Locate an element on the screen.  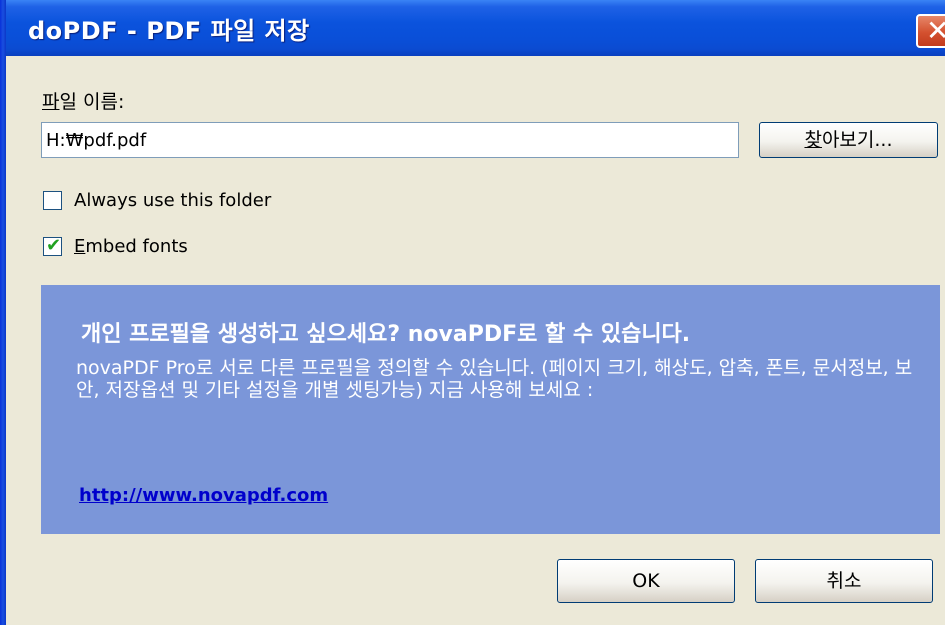
promo-heading: 개인 프로필을 생성하고 싶으세요? novaPDF로 할 수 있습니다. is located at coordinates (386, 334).